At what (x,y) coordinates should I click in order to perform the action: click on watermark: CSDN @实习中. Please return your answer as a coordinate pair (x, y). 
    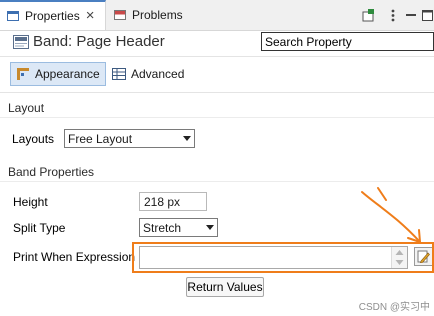
    Looking at the image, I should click on (394, 307).